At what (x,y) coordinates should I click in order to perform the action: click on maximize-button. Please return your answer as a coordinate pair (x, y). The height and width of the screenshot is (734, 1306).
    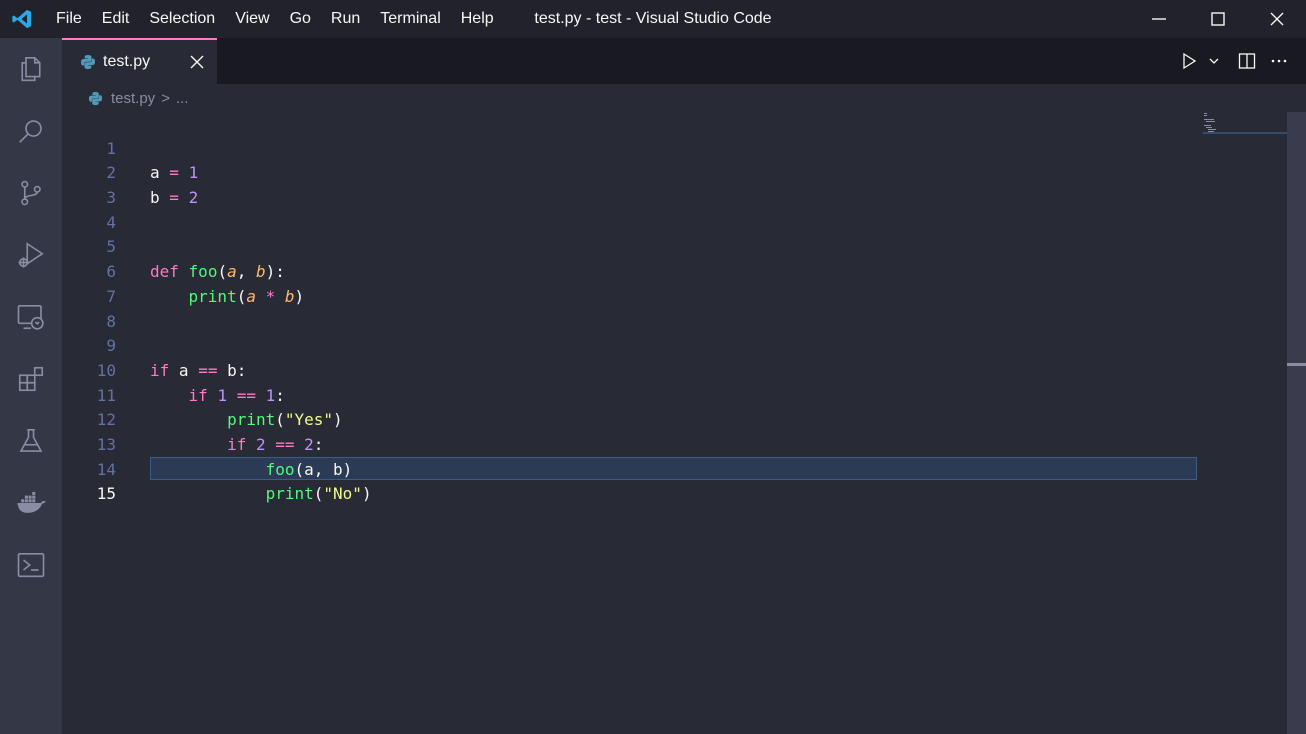
    Looking at the image, I should click on (1217, 19).